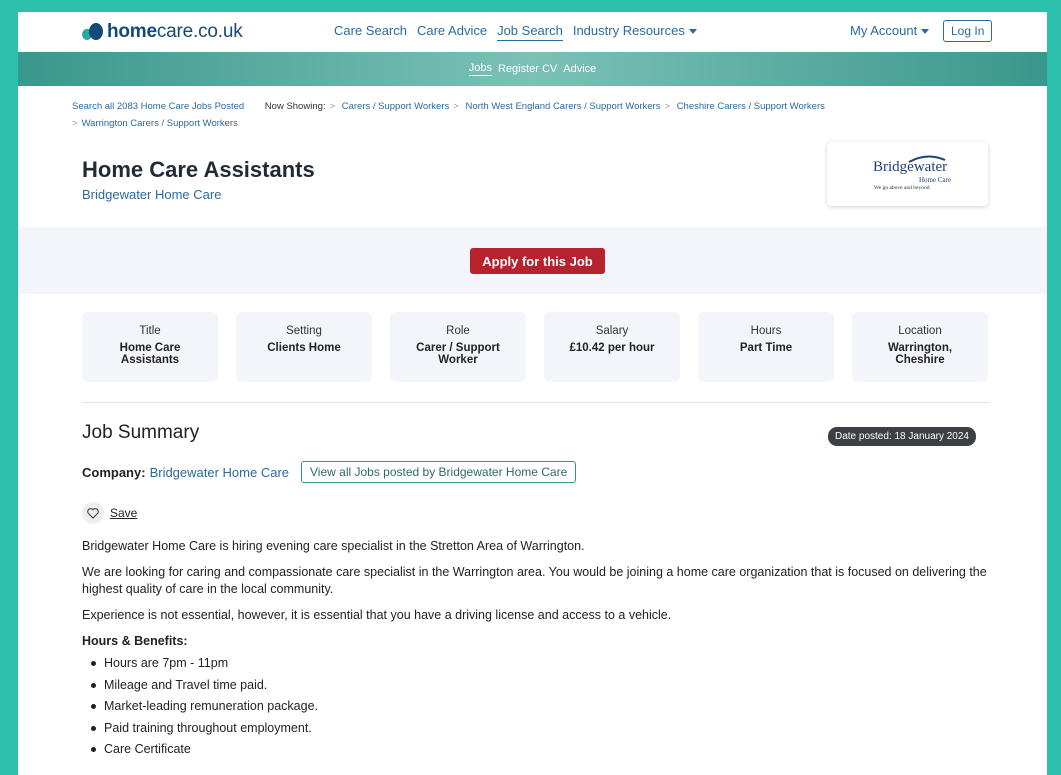  Describe the element at coordinates (546, 706) in the screenshot. I see `list-item: Market-leading remuneration package.` at that location.